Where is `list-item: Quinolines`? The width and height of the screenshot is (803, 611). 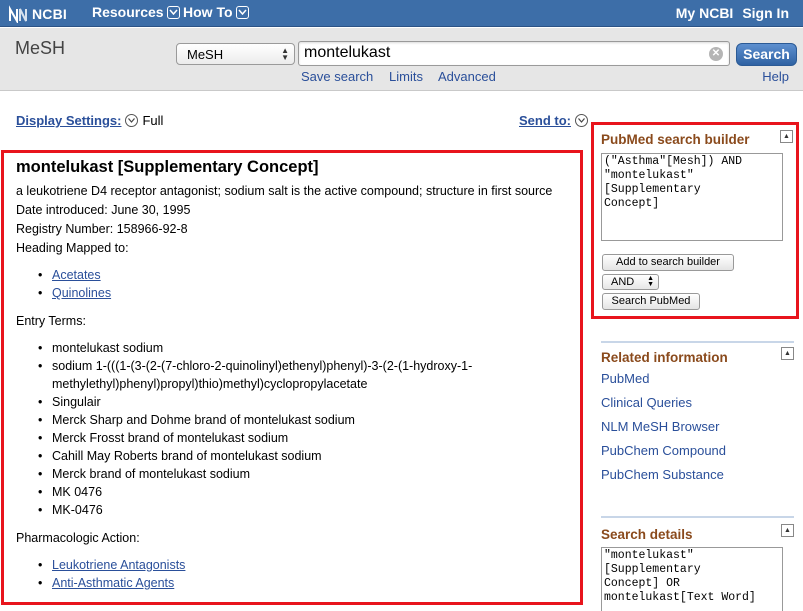 list-item: Quinolines is located at coordinates (309, 293).